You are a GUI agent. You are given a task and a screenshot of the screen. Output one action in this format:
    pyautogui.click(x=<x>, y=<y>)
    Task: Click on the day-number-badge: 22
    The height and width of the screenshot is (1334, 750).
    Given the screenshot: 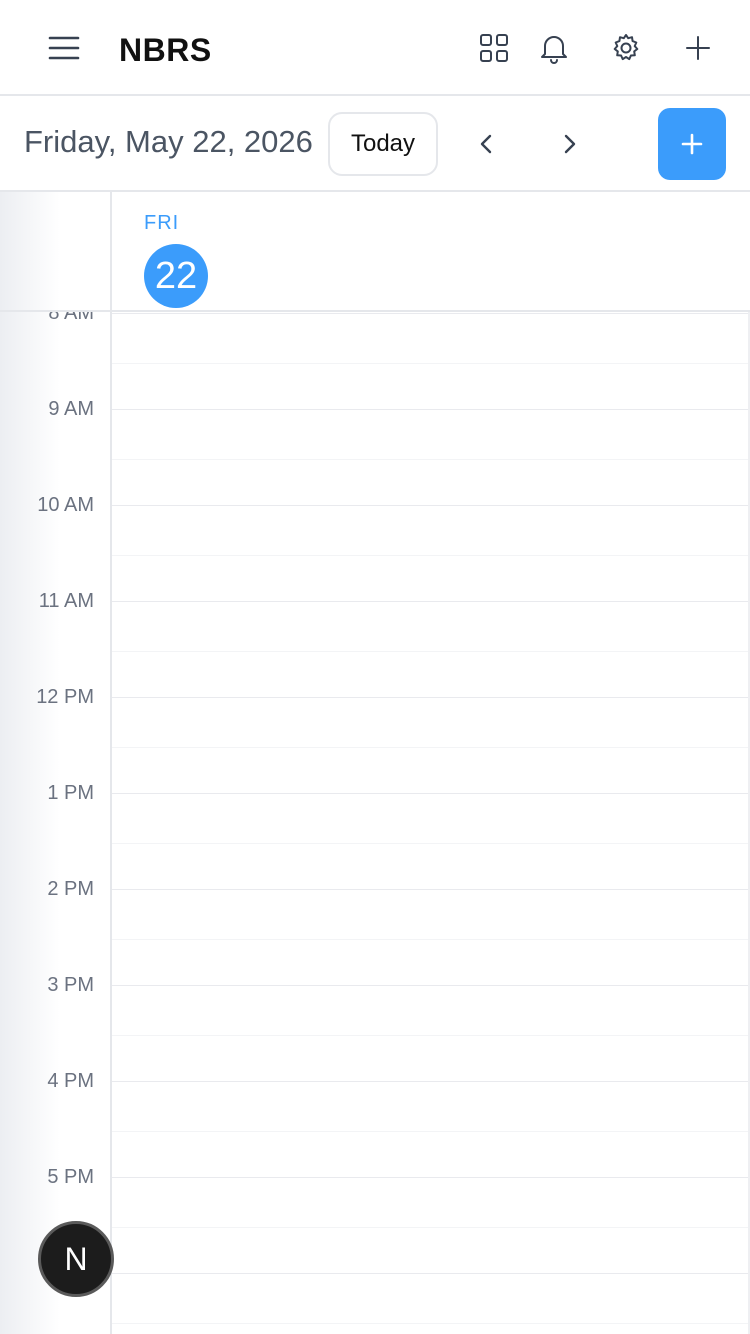 What is the action you would take?
    pyautogui.click(x=176, y=276)
    